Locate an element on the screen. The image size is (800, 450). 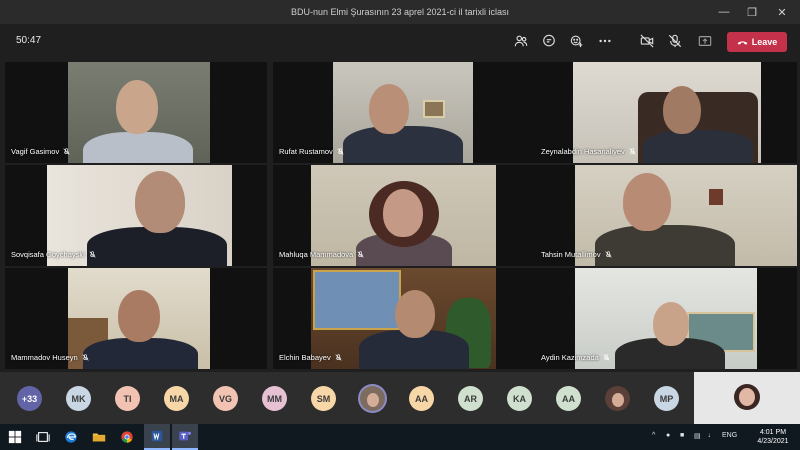
participant-nameplate: Sovqisafa Goychayski is located at coordinates (53, 254).